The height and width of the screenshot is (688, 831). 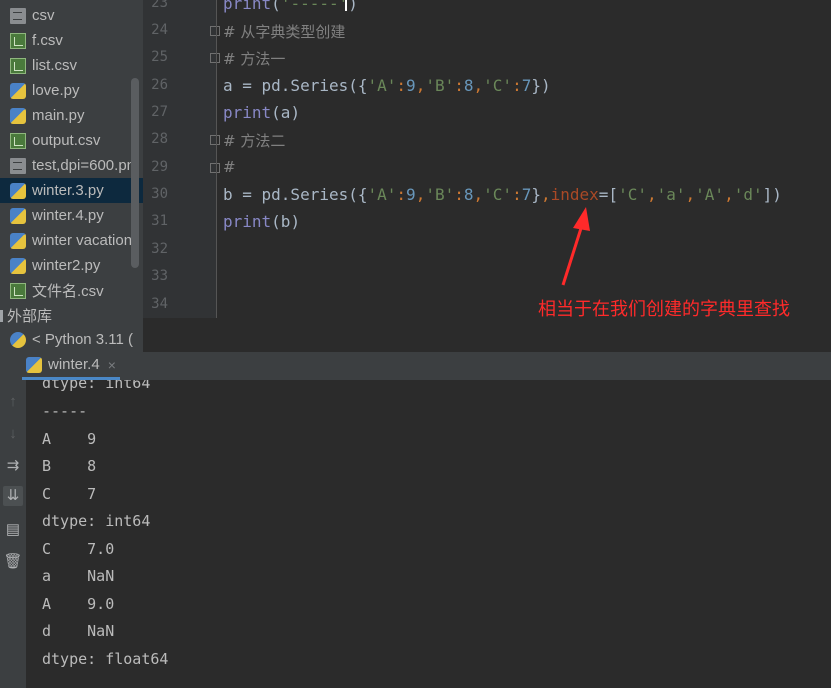 I want to click on tree-item-main-py: main.py, so click(x=47, y=115).